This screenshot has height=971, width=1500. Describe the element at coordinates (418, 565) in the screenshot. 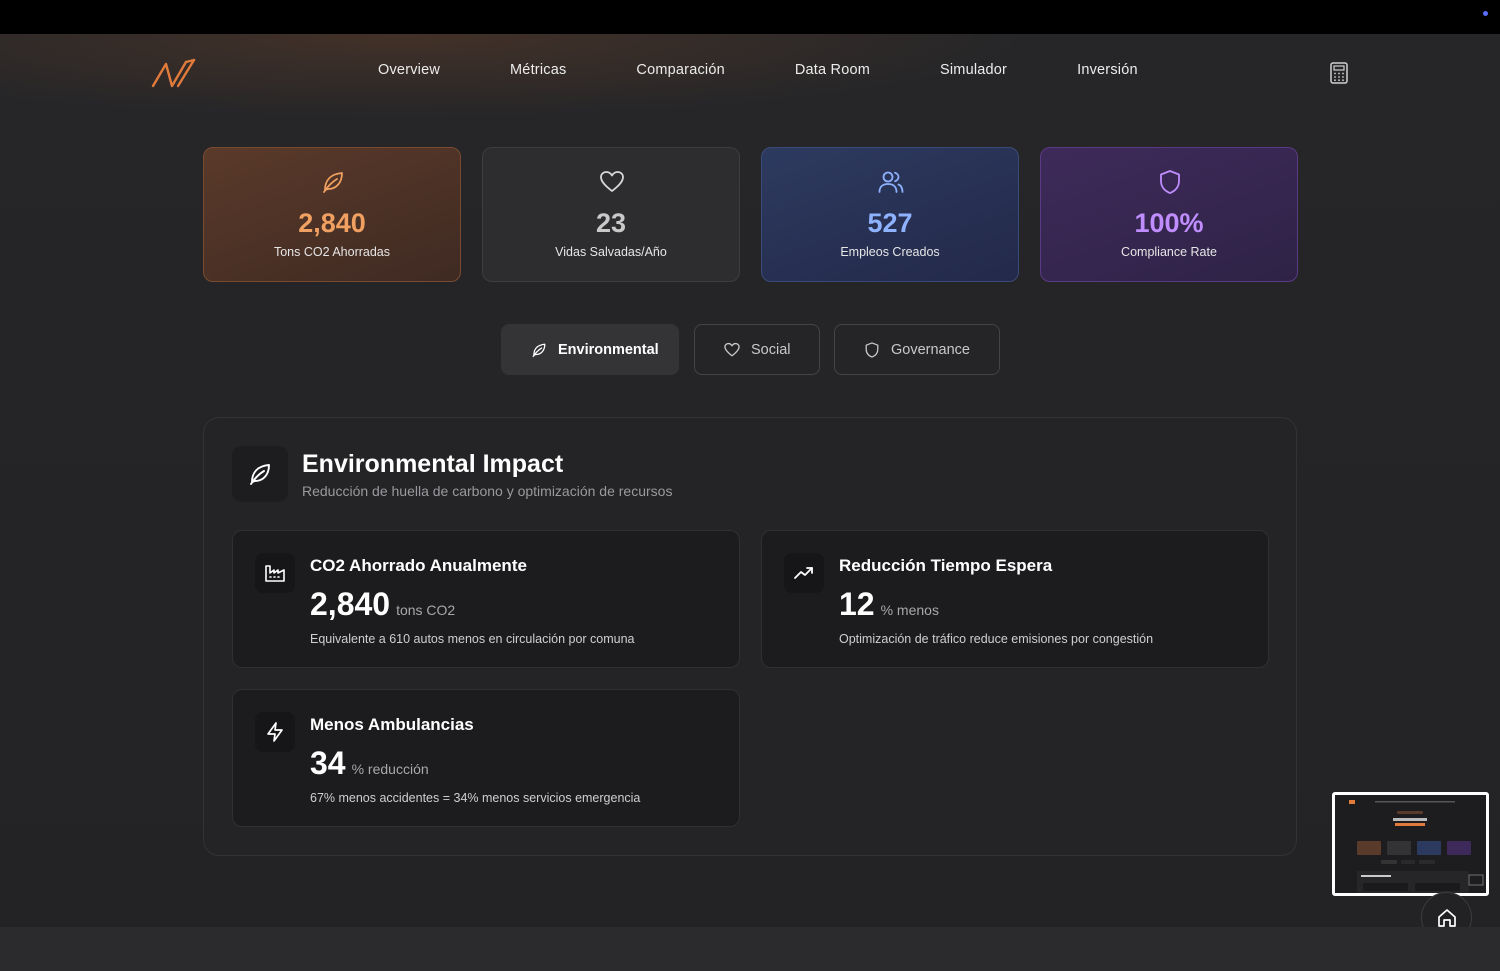

I see `metric-title: CO2 Ahorrado Anualmente` at that location.